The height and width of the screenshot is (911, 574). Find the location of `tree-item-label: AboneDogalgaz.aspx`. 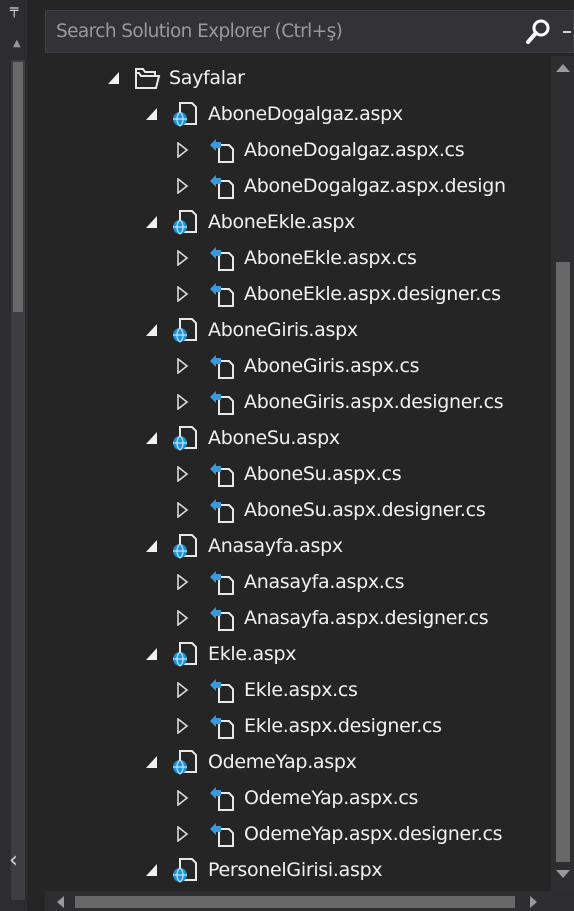

tree-item-label: AboneDogalgaz.aspx is located at coordinates (305, 114).